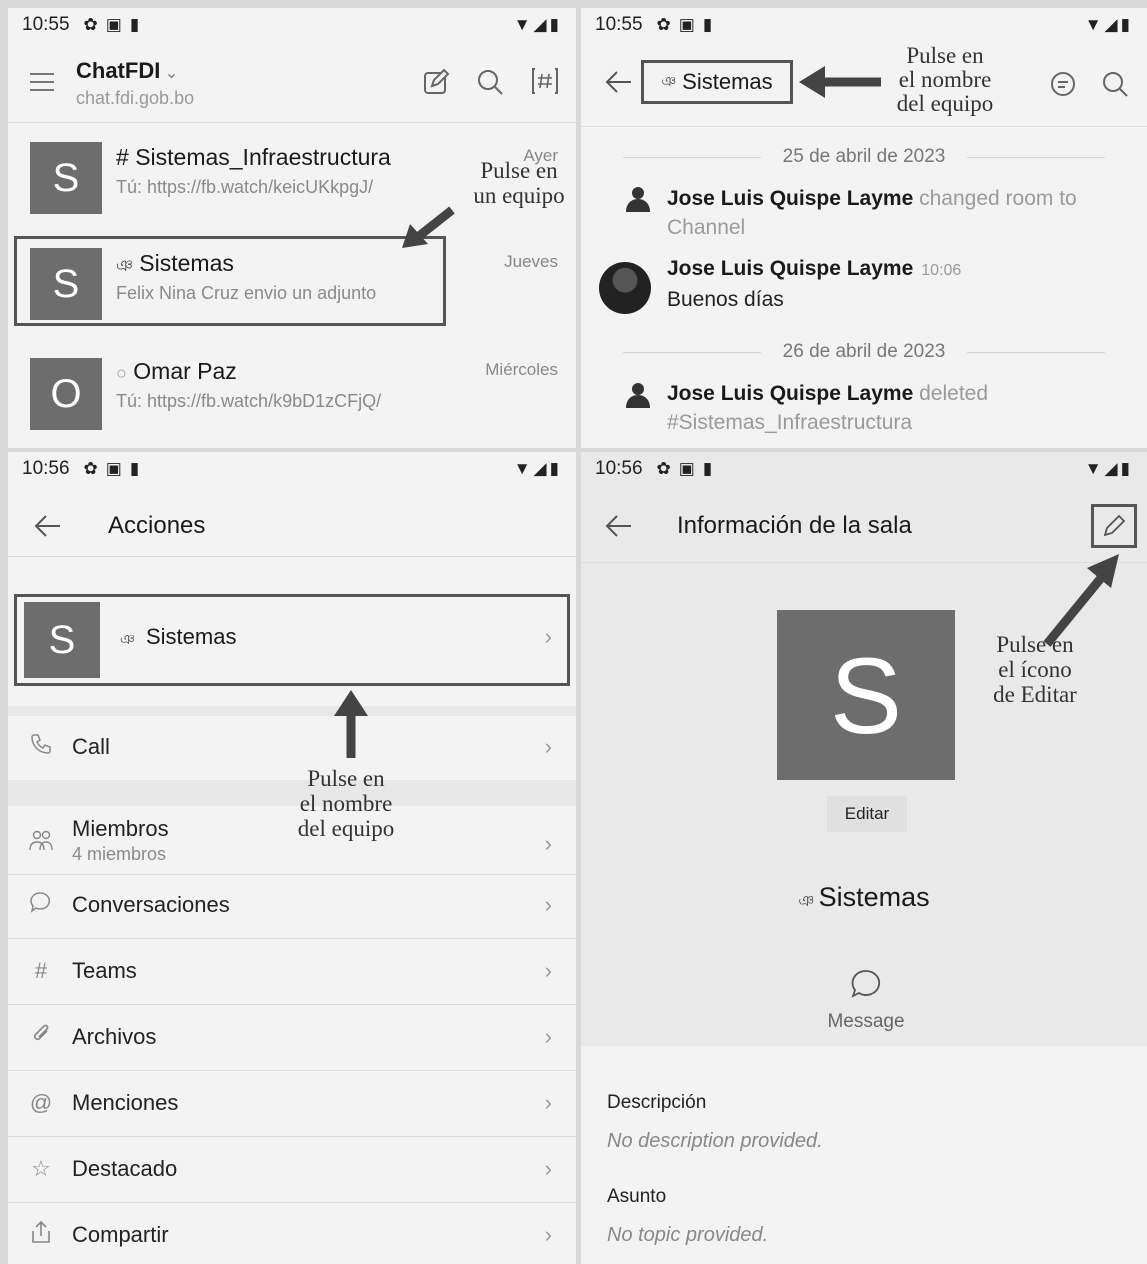  I want to click on action-teams: # Teams ›, so click(292, 971).